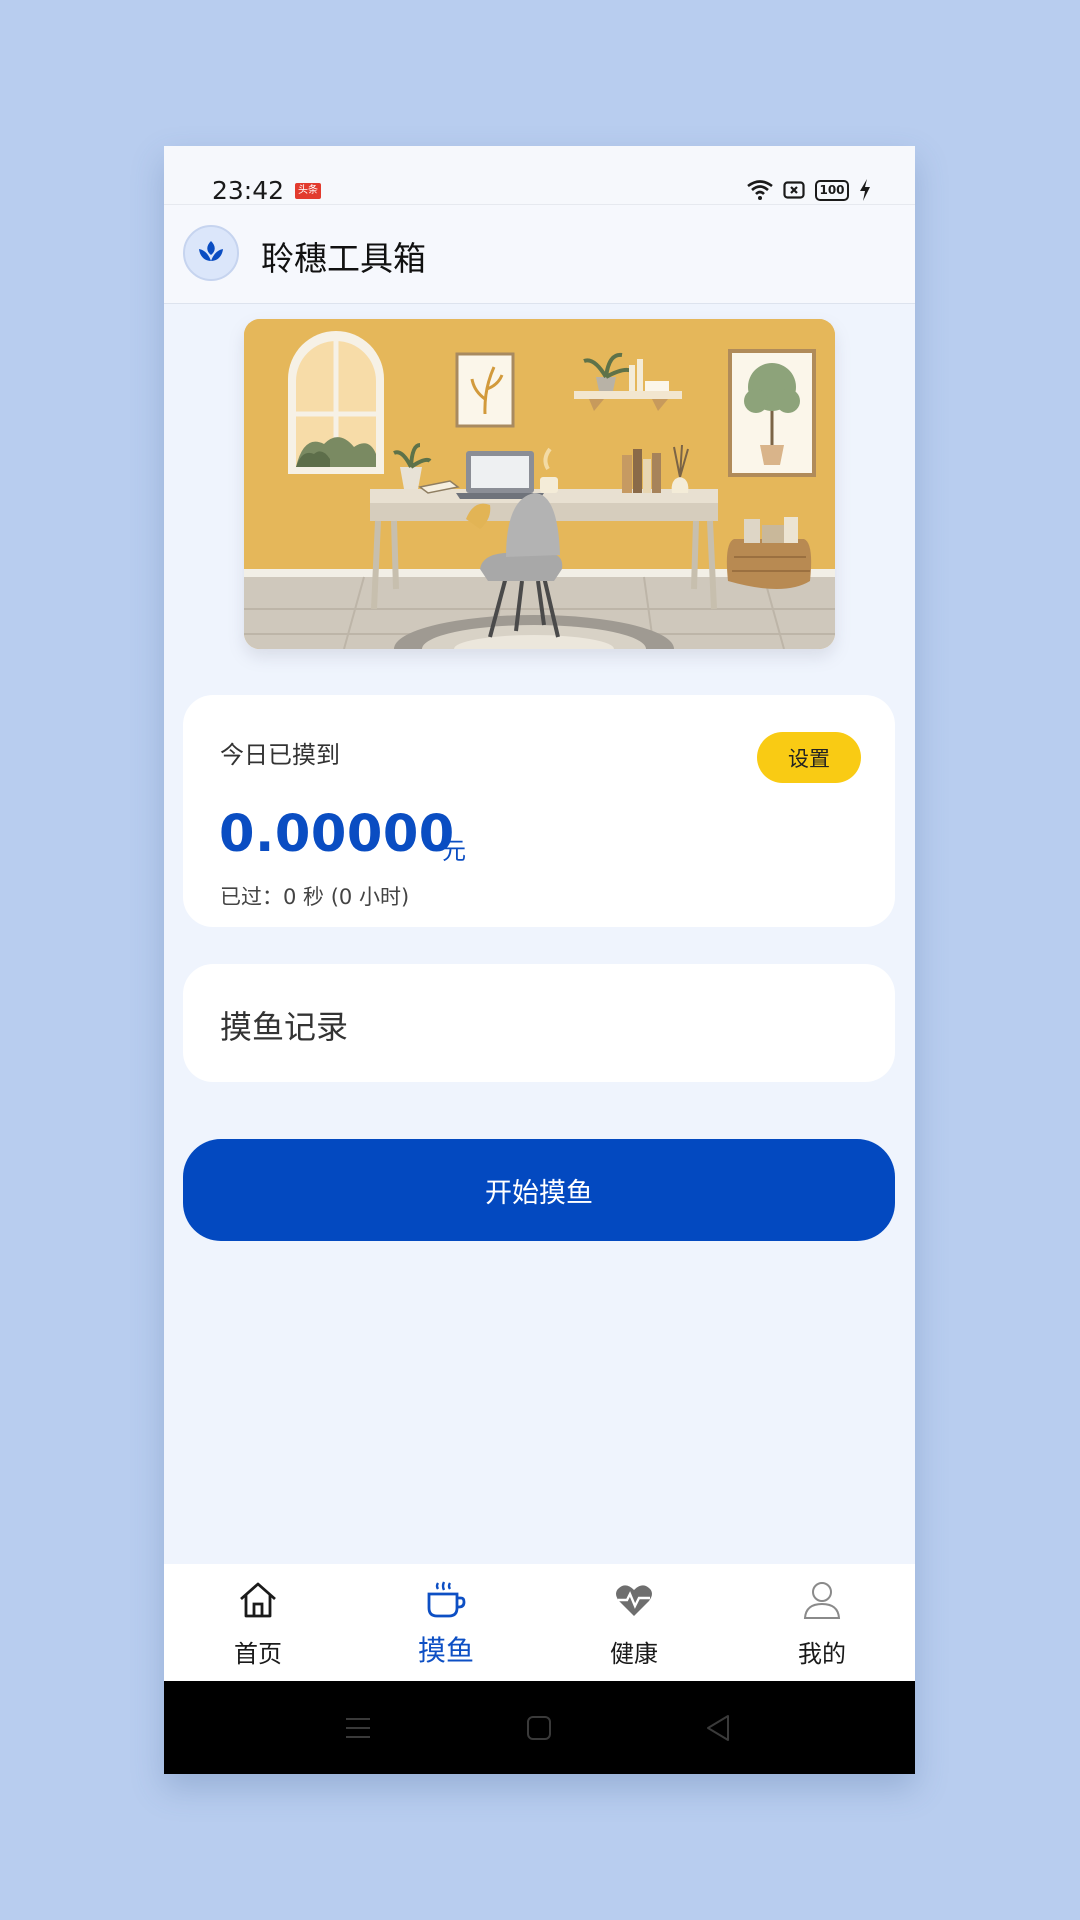 This screenshot has width=1080, height=1920. Describe the element at coordinates (634, 1622) in the screenshot. I see `tab-health: 健康` at that location.